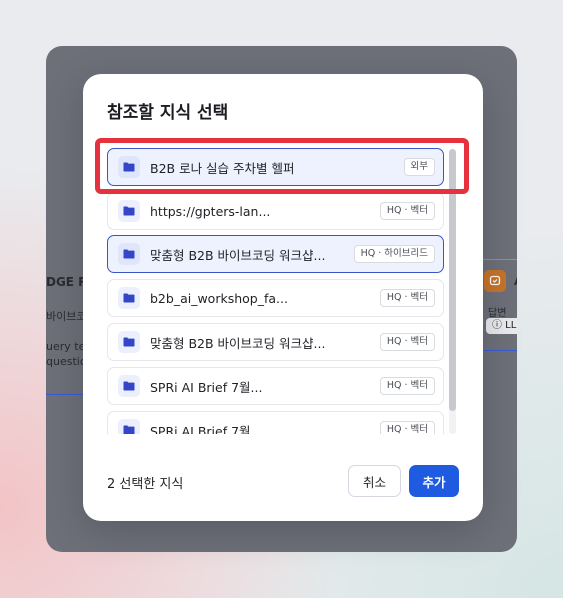 The width and height of the screenshot is (563, 598). What do you see at coordinates (501, 326) in the screenshot?
I see `background-chip-right: ⓘ LL` at bounding box center [501, 326].